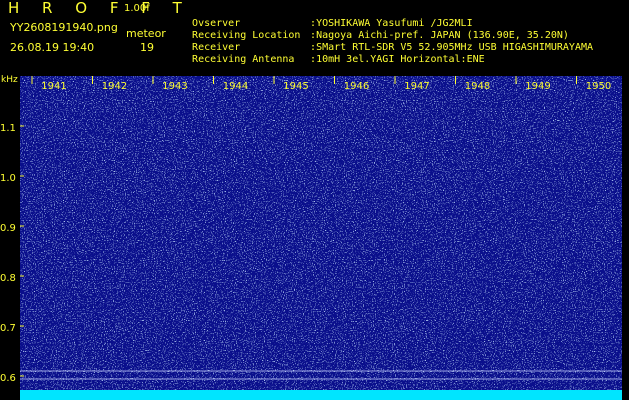 This screenshot has height=400, width=629. I want to click on x-tick-label: 1946, so click(356, 86).